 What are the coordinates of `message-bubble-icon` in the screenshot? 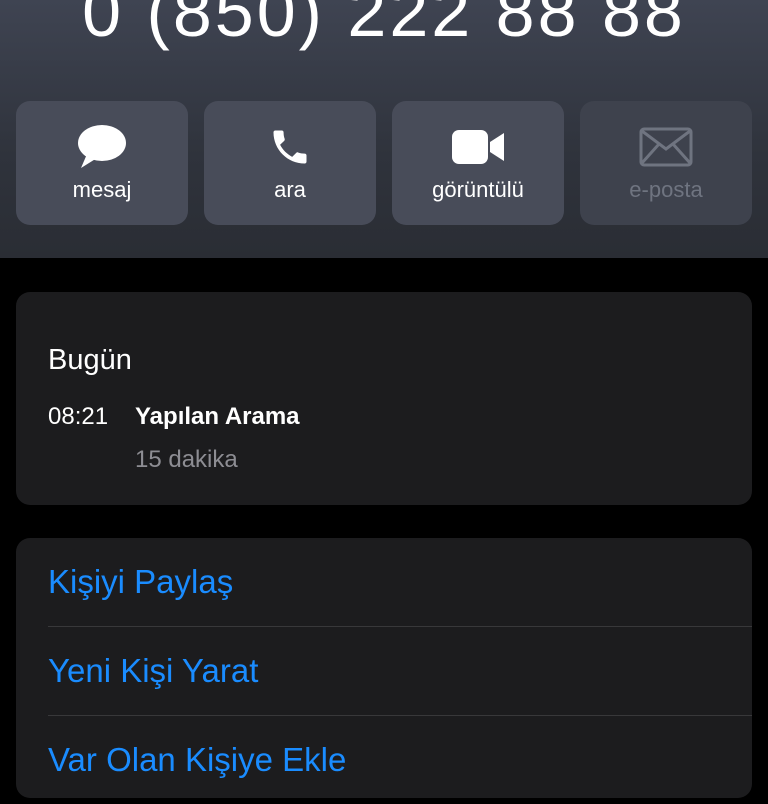 It's located at (102, 147).